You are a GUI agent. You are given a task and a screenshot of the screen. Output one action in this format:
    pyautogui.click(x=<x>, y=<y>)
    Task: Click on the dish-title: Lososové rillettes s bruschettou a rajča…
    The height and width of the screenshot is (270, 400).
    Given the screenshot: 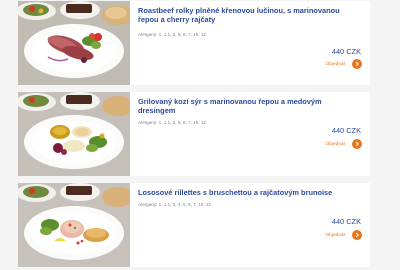 What is the action you would take?
    pyautogui.click(x=235, y=192)
    